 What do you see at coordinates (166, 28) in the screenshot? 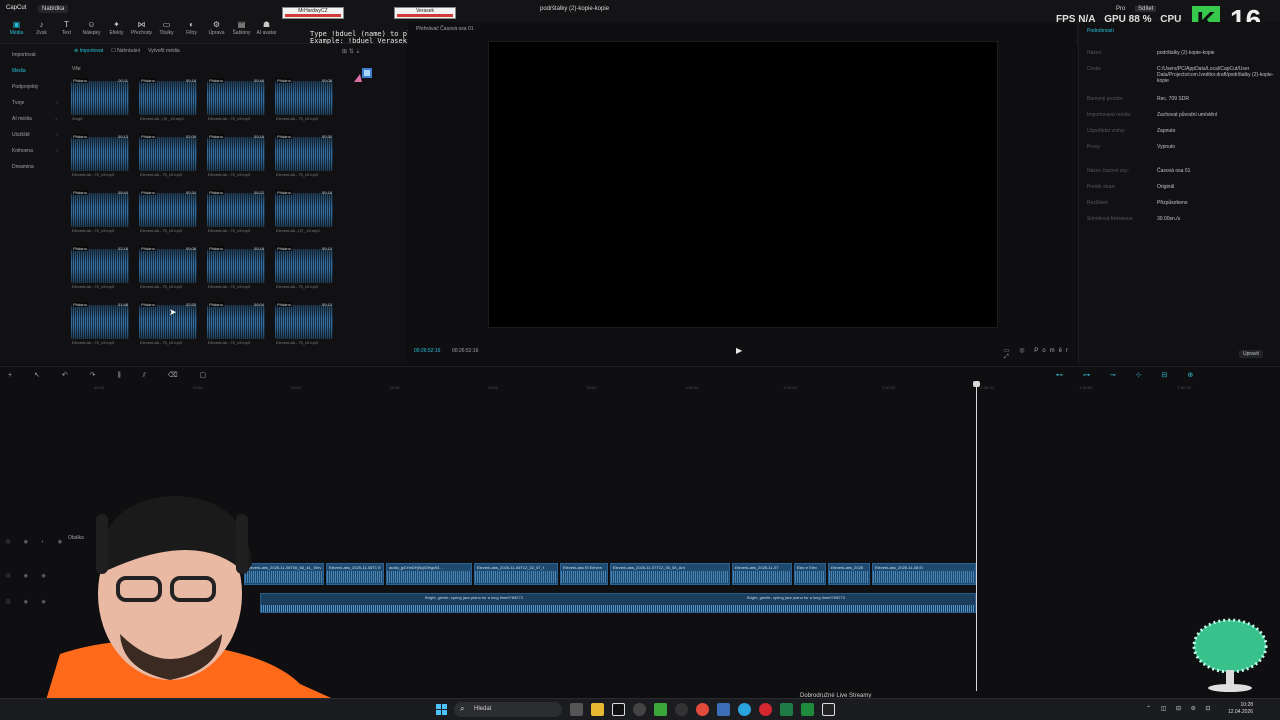
I see `tool-tab-6: ▭ Titulky` at bounding box center [166, 28].